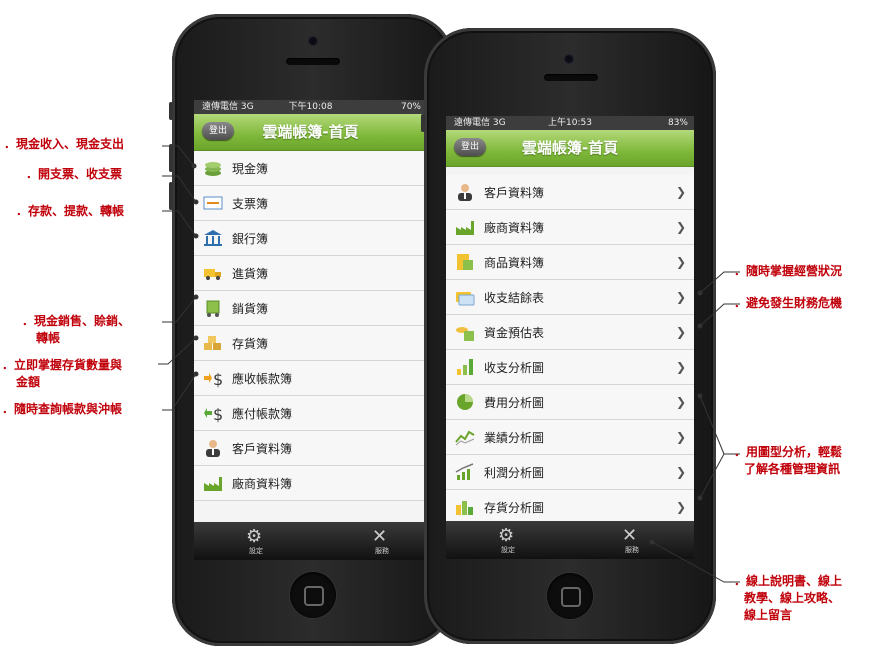  I want to click on annotation-line: 金額, so click(28, 382).